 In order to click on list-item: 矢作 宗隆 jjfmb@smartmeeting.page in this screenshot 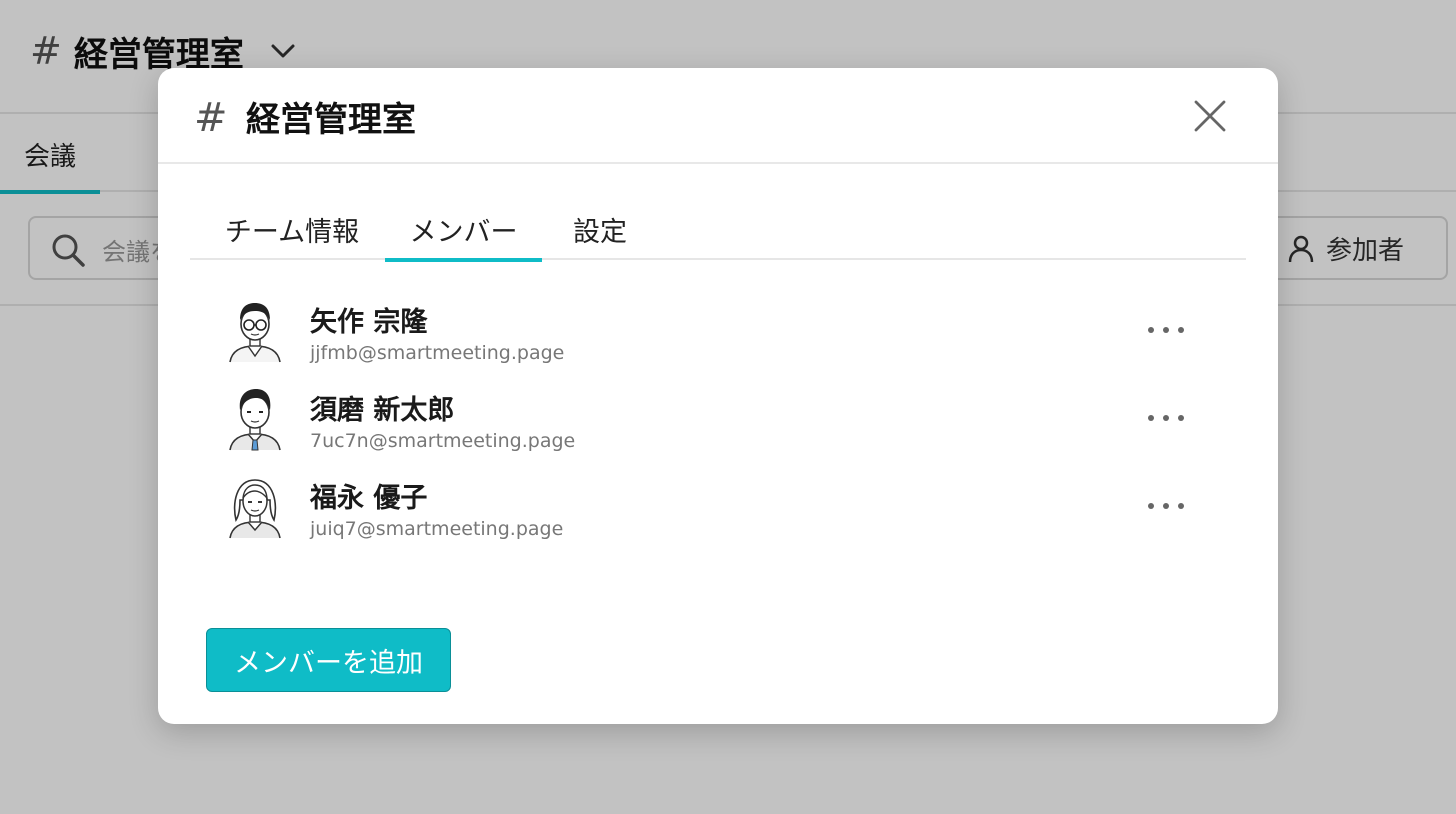, I will do `click(722, 332)`.